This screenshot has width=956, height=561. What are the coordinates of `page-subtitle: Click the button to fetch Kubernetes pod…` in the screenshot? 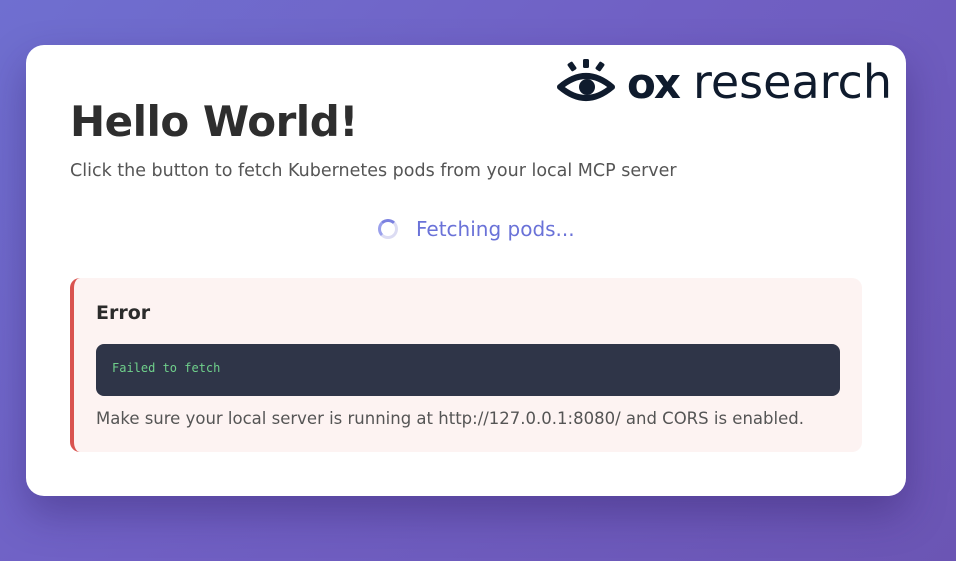 It's located at (373, 171).